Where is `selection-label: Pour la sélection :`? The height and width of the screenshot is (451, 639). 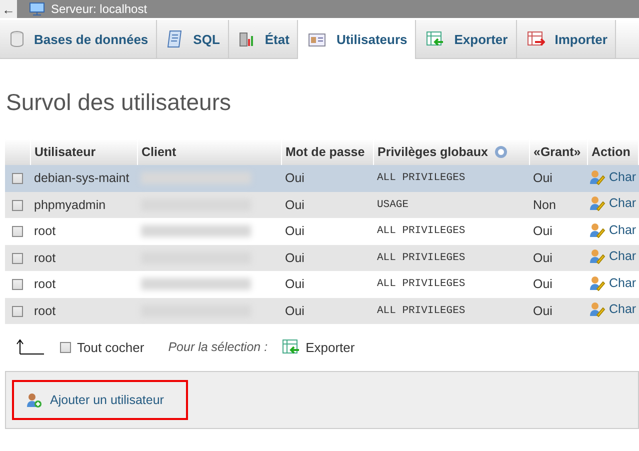 selection-label: Pour la sélection : is located at coordinates (218, 347).